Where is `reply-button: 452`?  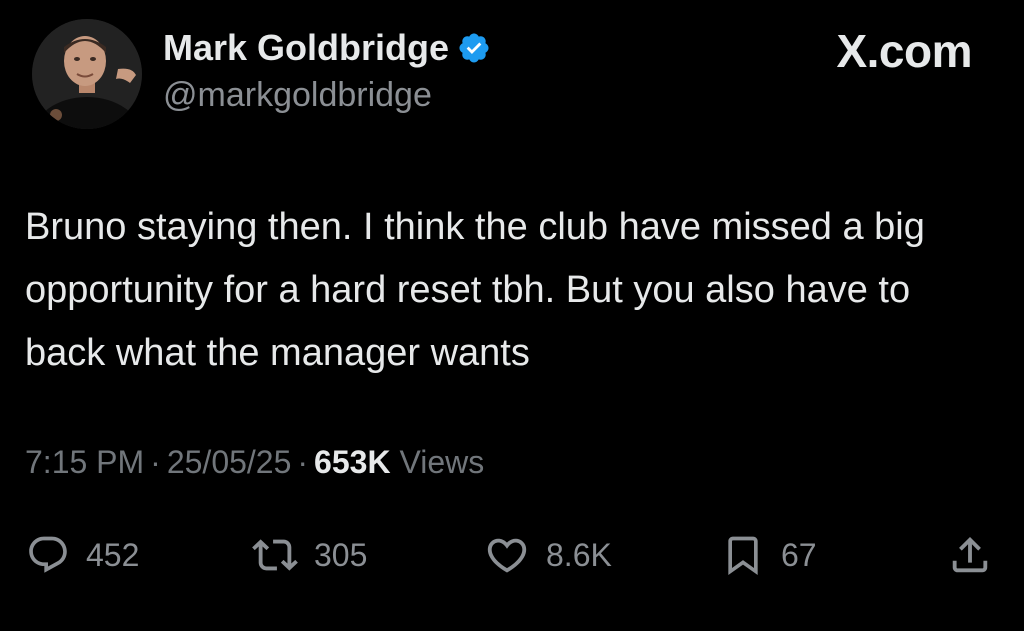
reply-button: 452 is located at coordinates (82, 555).